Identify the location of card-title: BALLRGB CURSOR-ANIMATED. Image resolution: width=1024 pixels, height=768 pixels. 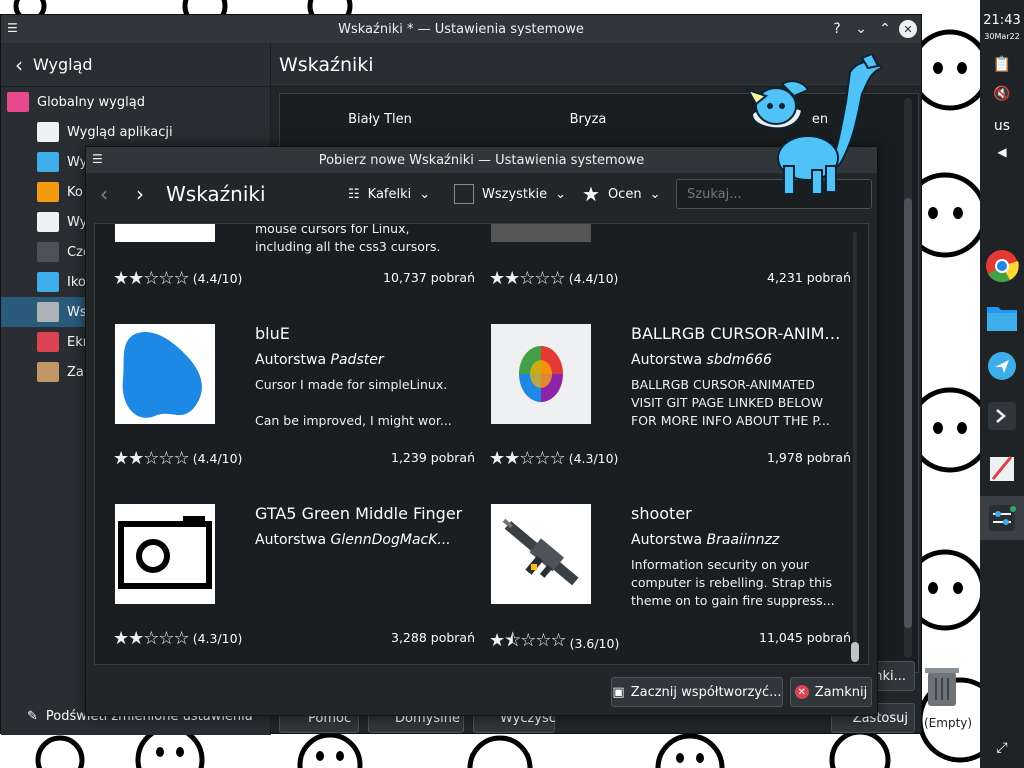
(738, 333).